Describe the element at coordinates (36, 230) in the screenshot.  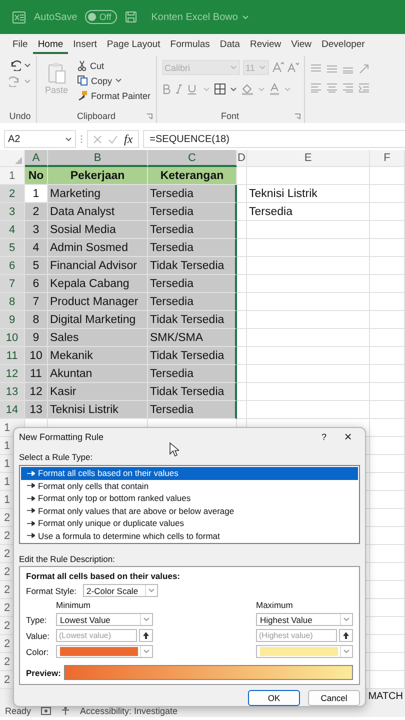
I see `table-cell: 3` at that location.